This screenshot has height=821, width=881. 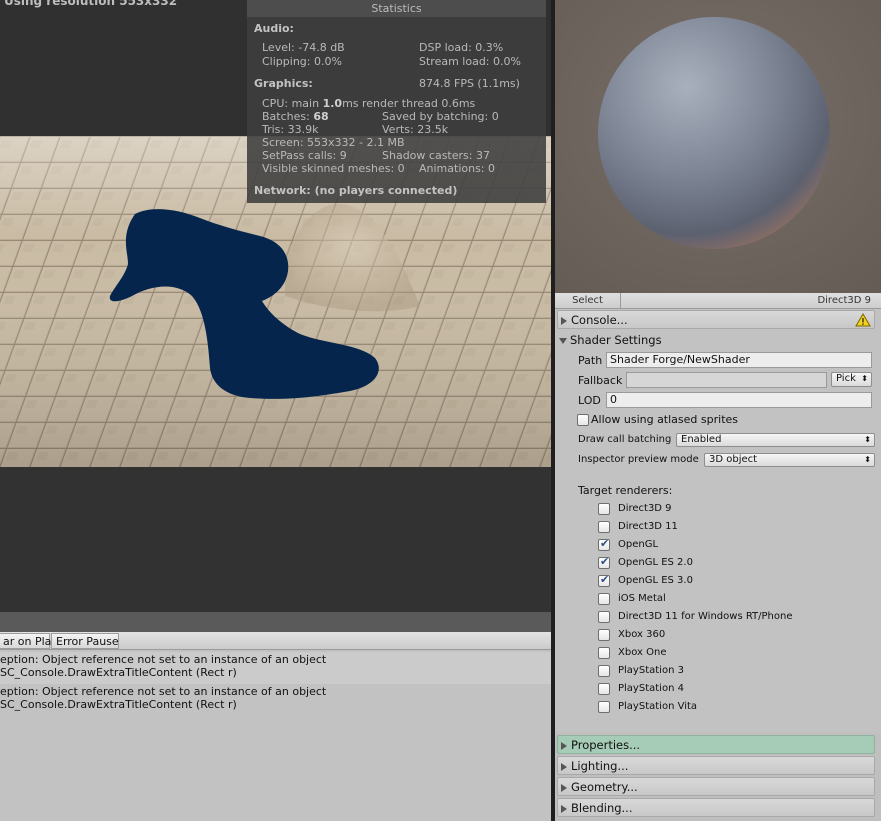 I want to click on renderer-label: Direct3D 9, so click(x=645, y=508).